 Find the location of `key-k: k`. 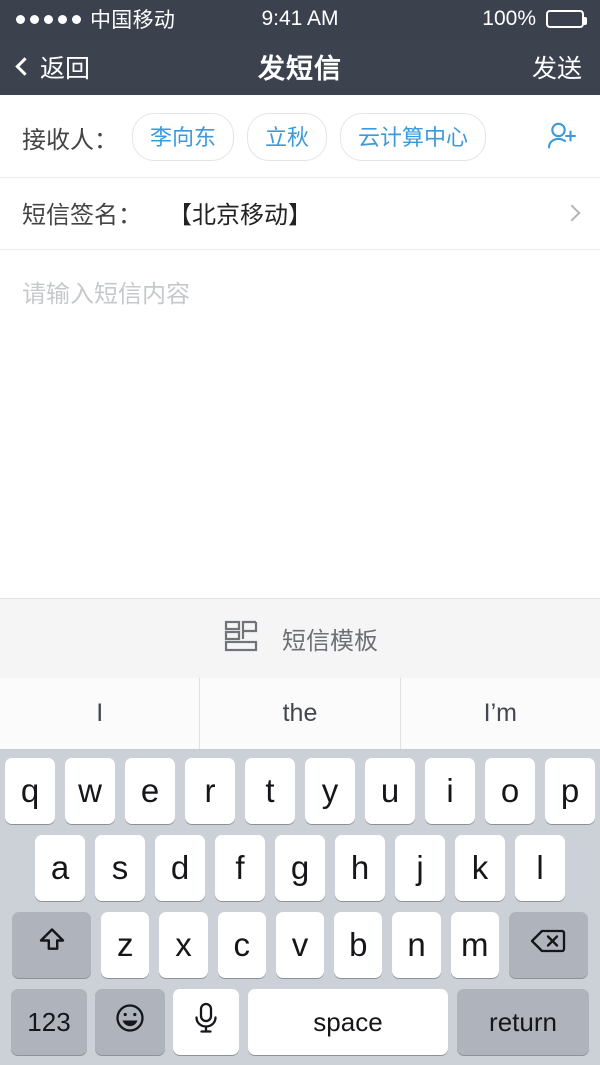

key-k: k is located at coordinates (480, 868).